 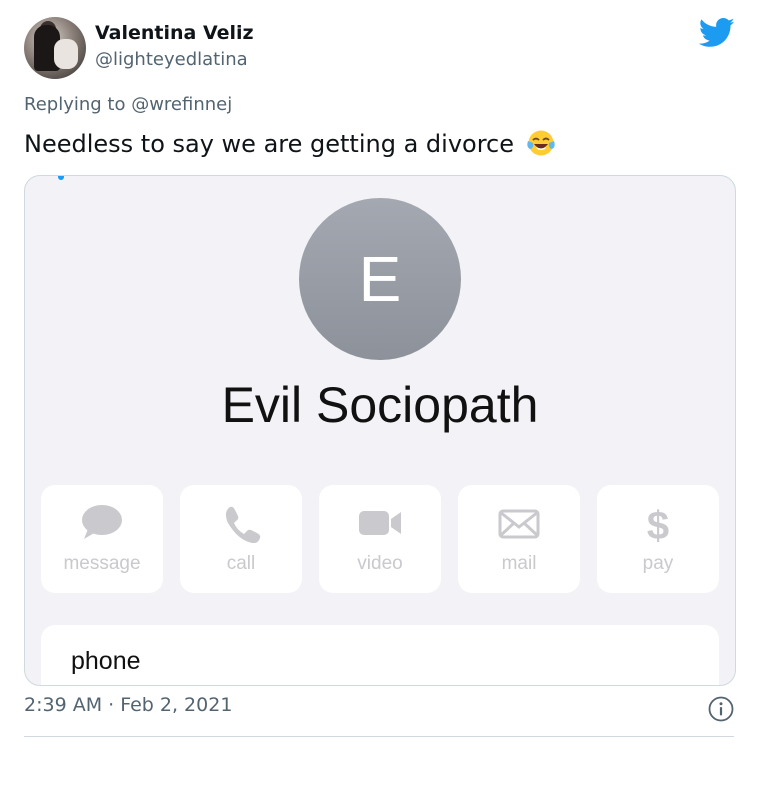 I want to click on action-label: call, so click(x=241, y=563).